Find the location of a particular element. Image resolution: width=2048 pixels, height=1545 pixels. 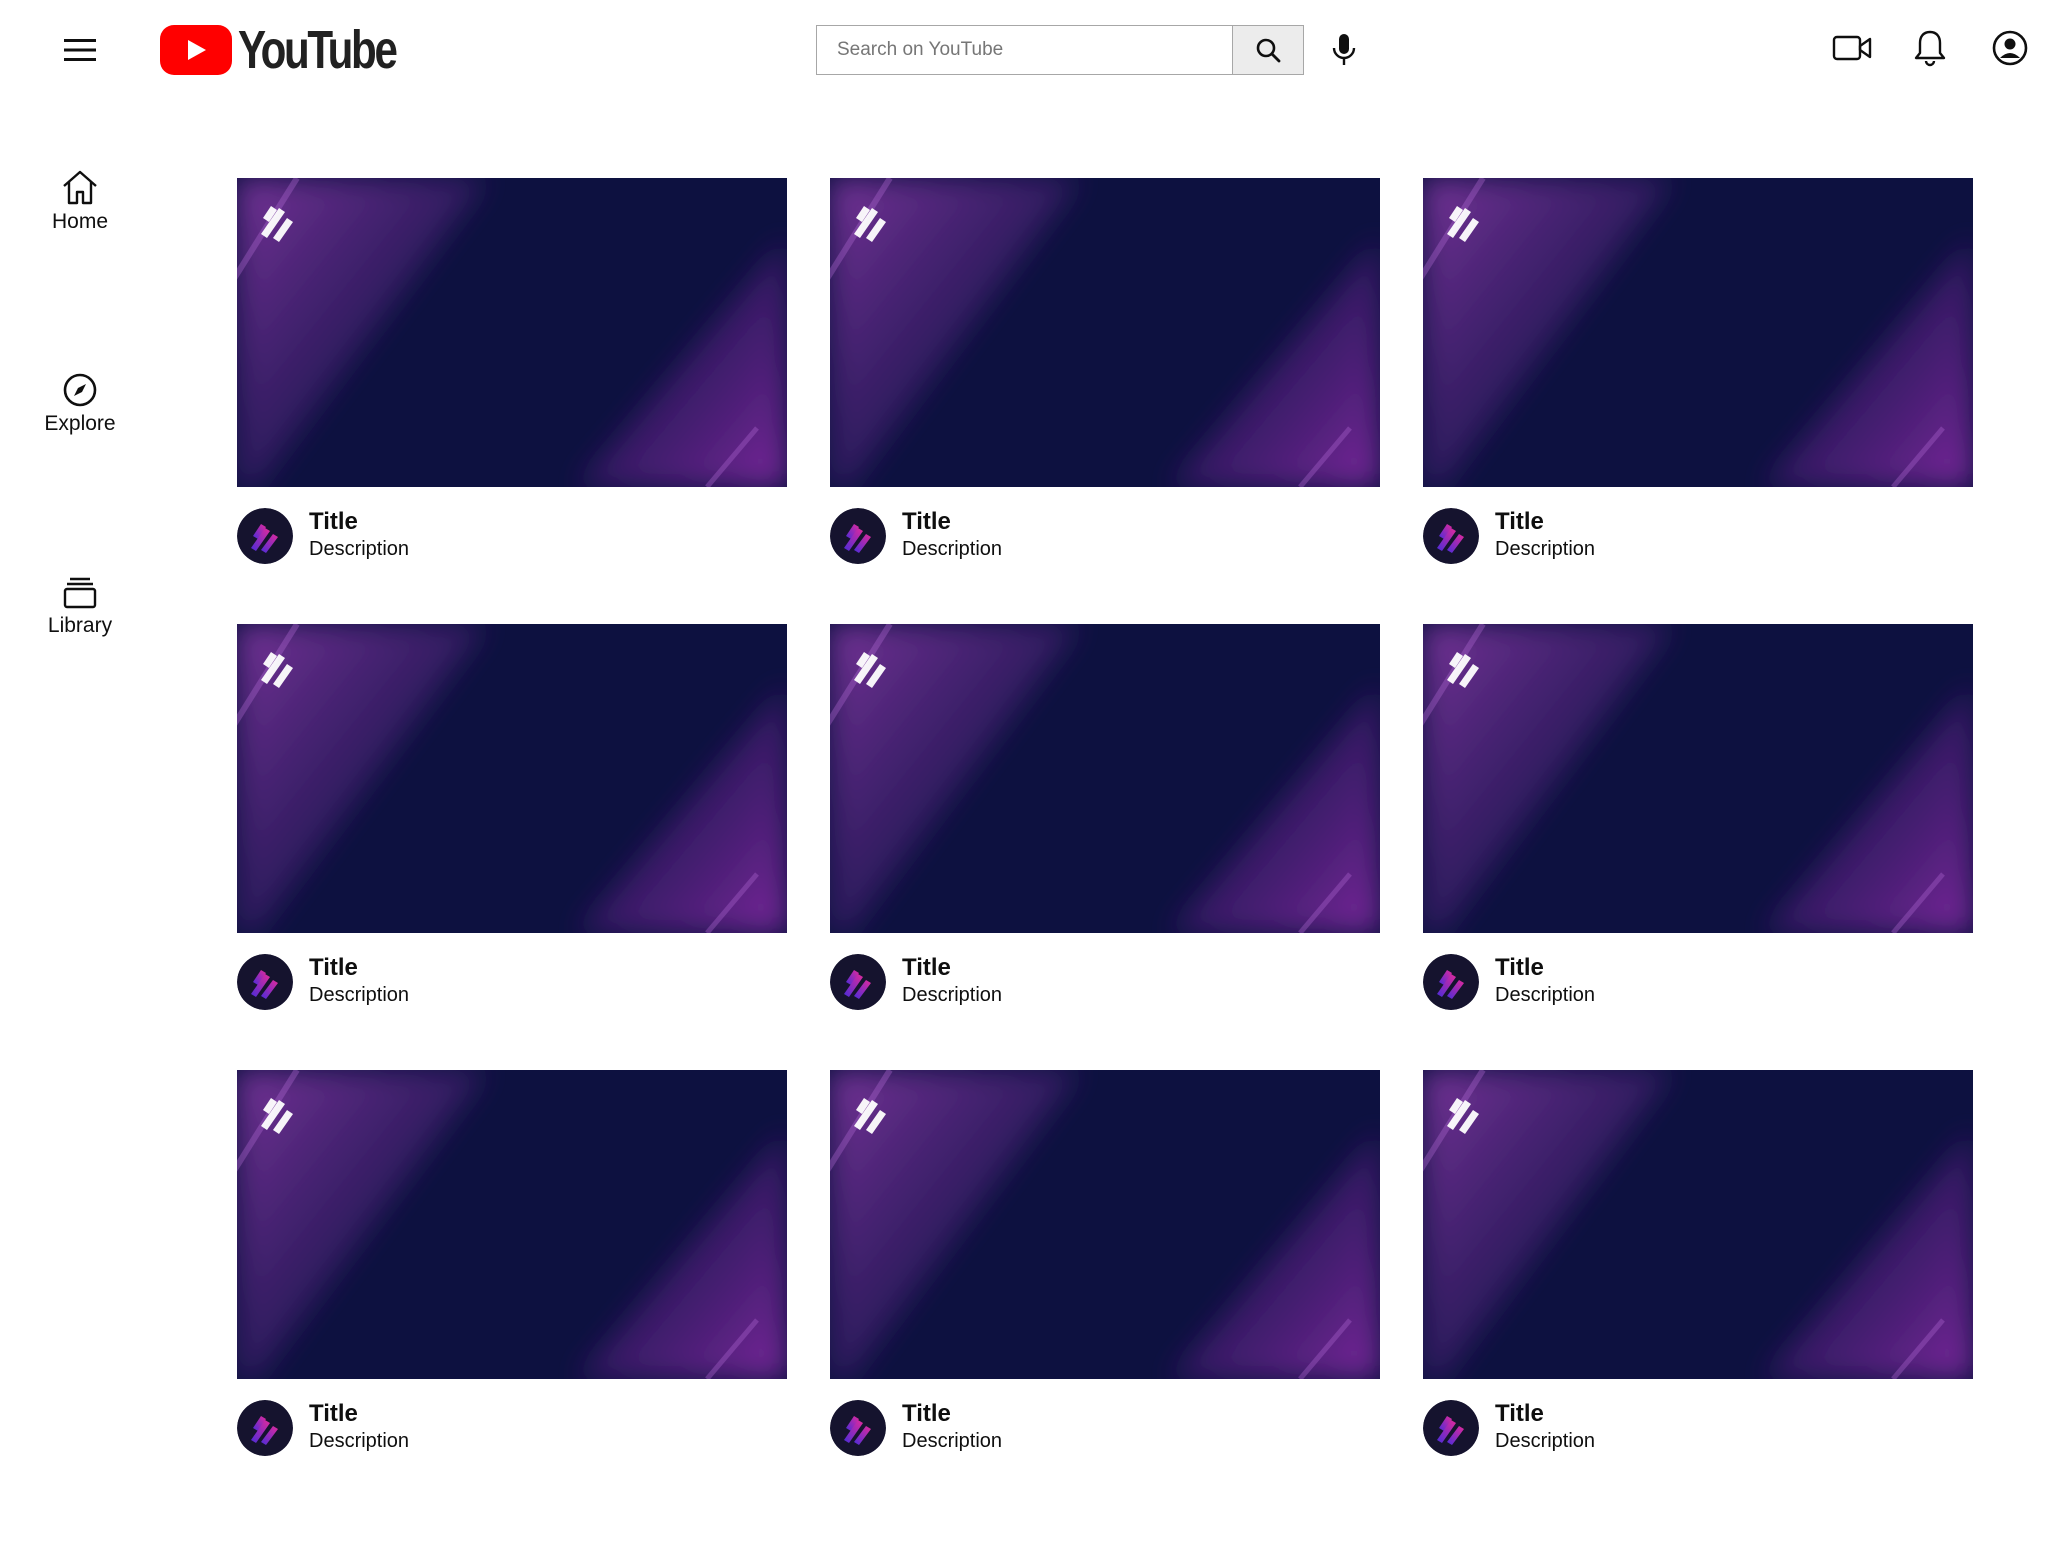

search-icon is located at coordinates (1268, 50).